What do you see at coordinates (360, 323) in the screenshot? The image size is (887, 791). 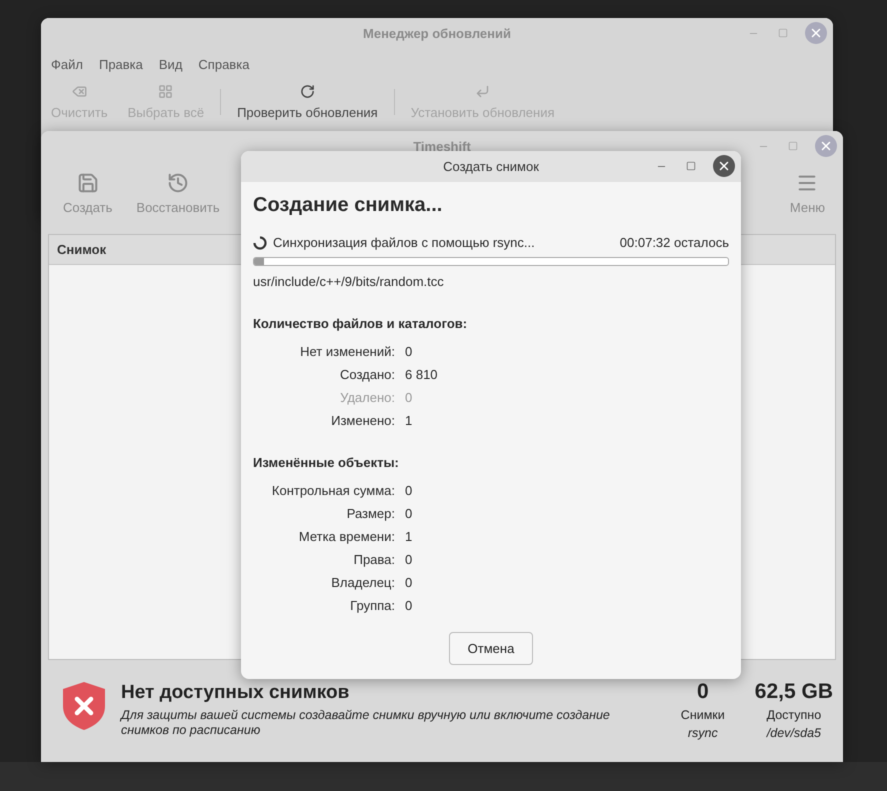 I see `section-title: Количество файлов и каталогов:` at bounding box center [360, 323].